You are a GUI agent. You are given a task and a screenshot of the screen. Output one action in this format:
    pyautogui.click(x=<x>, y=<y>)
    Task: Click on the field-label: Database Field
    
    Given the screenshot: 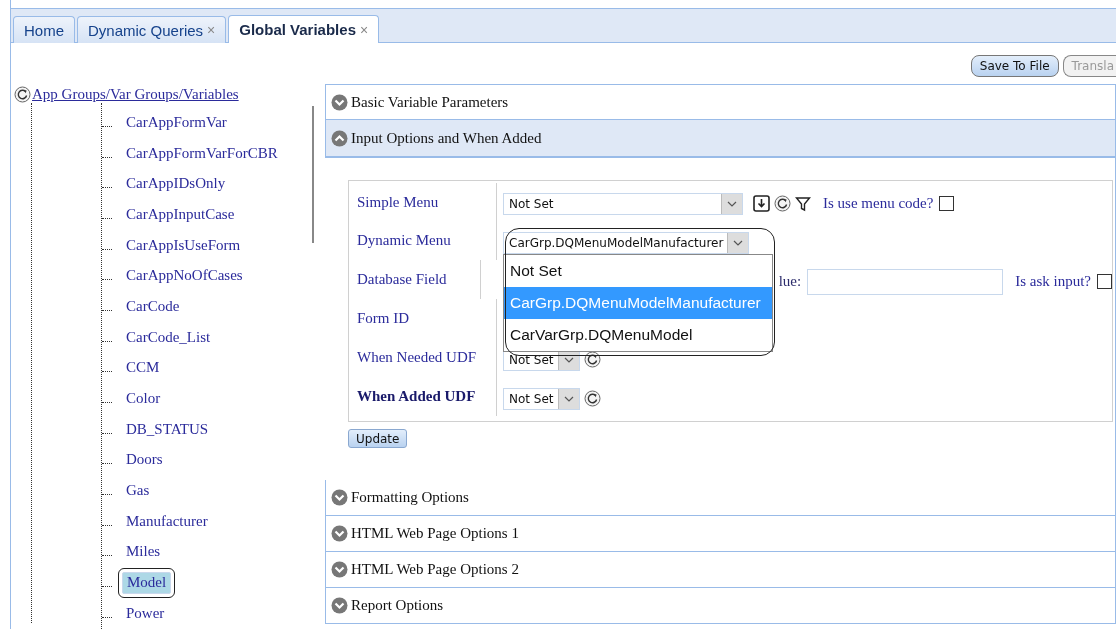 What is the action you would take?
    pyautogui.click(x=415, y=279)
    